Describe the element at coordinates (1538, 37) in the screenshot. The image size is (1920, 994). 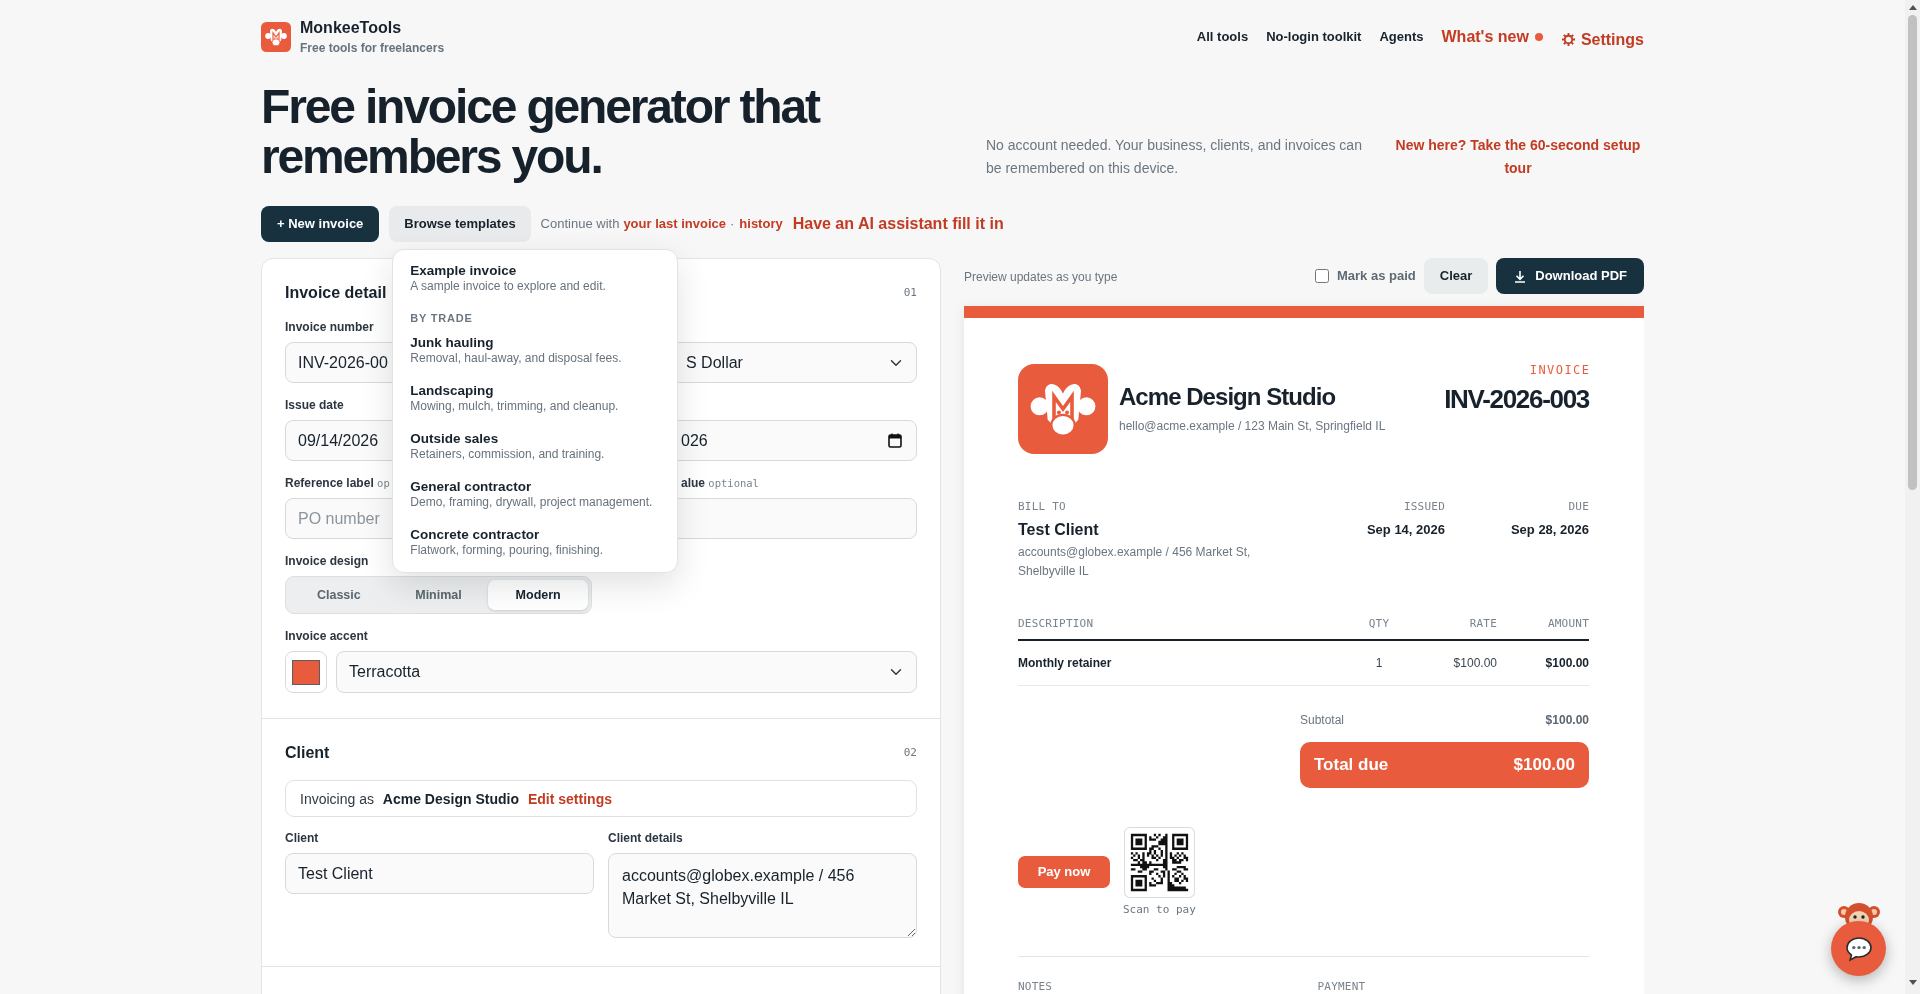
I see `update-dot-icon` at that location.